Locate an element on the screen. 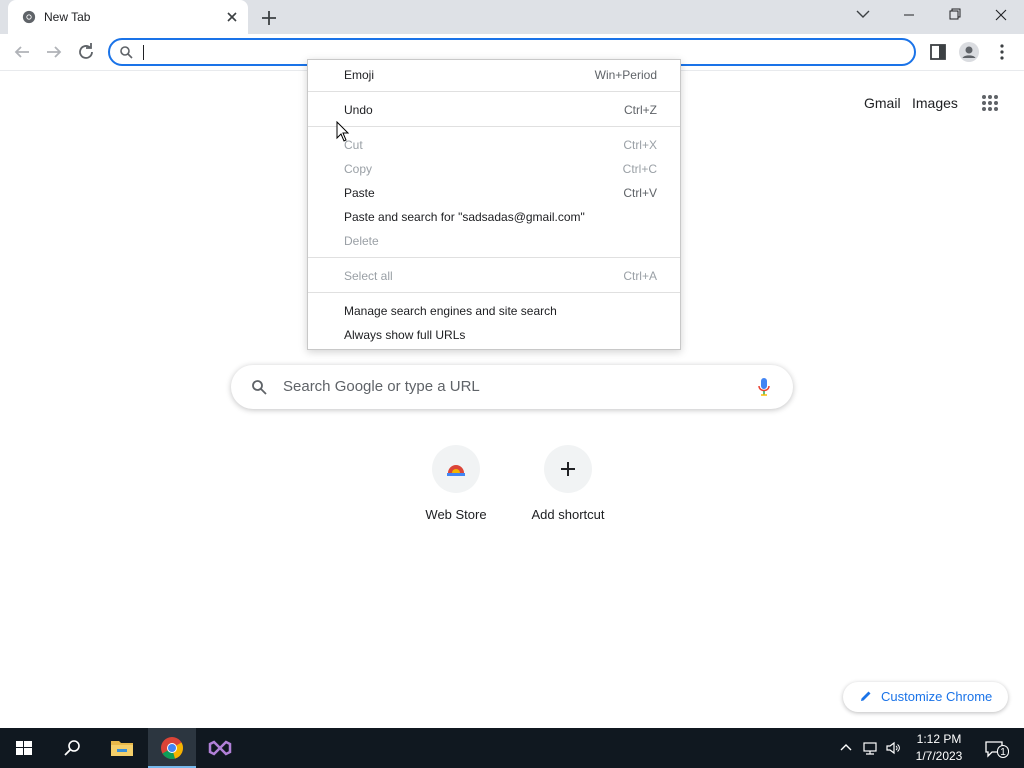 This screenshot has height=768, width=1024. pencil-icon is located at coordinates (866, 696).